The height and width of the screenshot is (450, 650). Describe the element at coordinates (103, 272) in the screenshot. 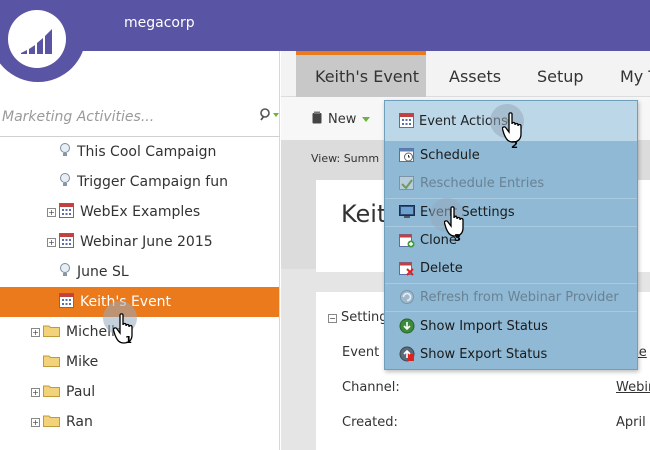

I see `tree-item-label: June SL` at that location.